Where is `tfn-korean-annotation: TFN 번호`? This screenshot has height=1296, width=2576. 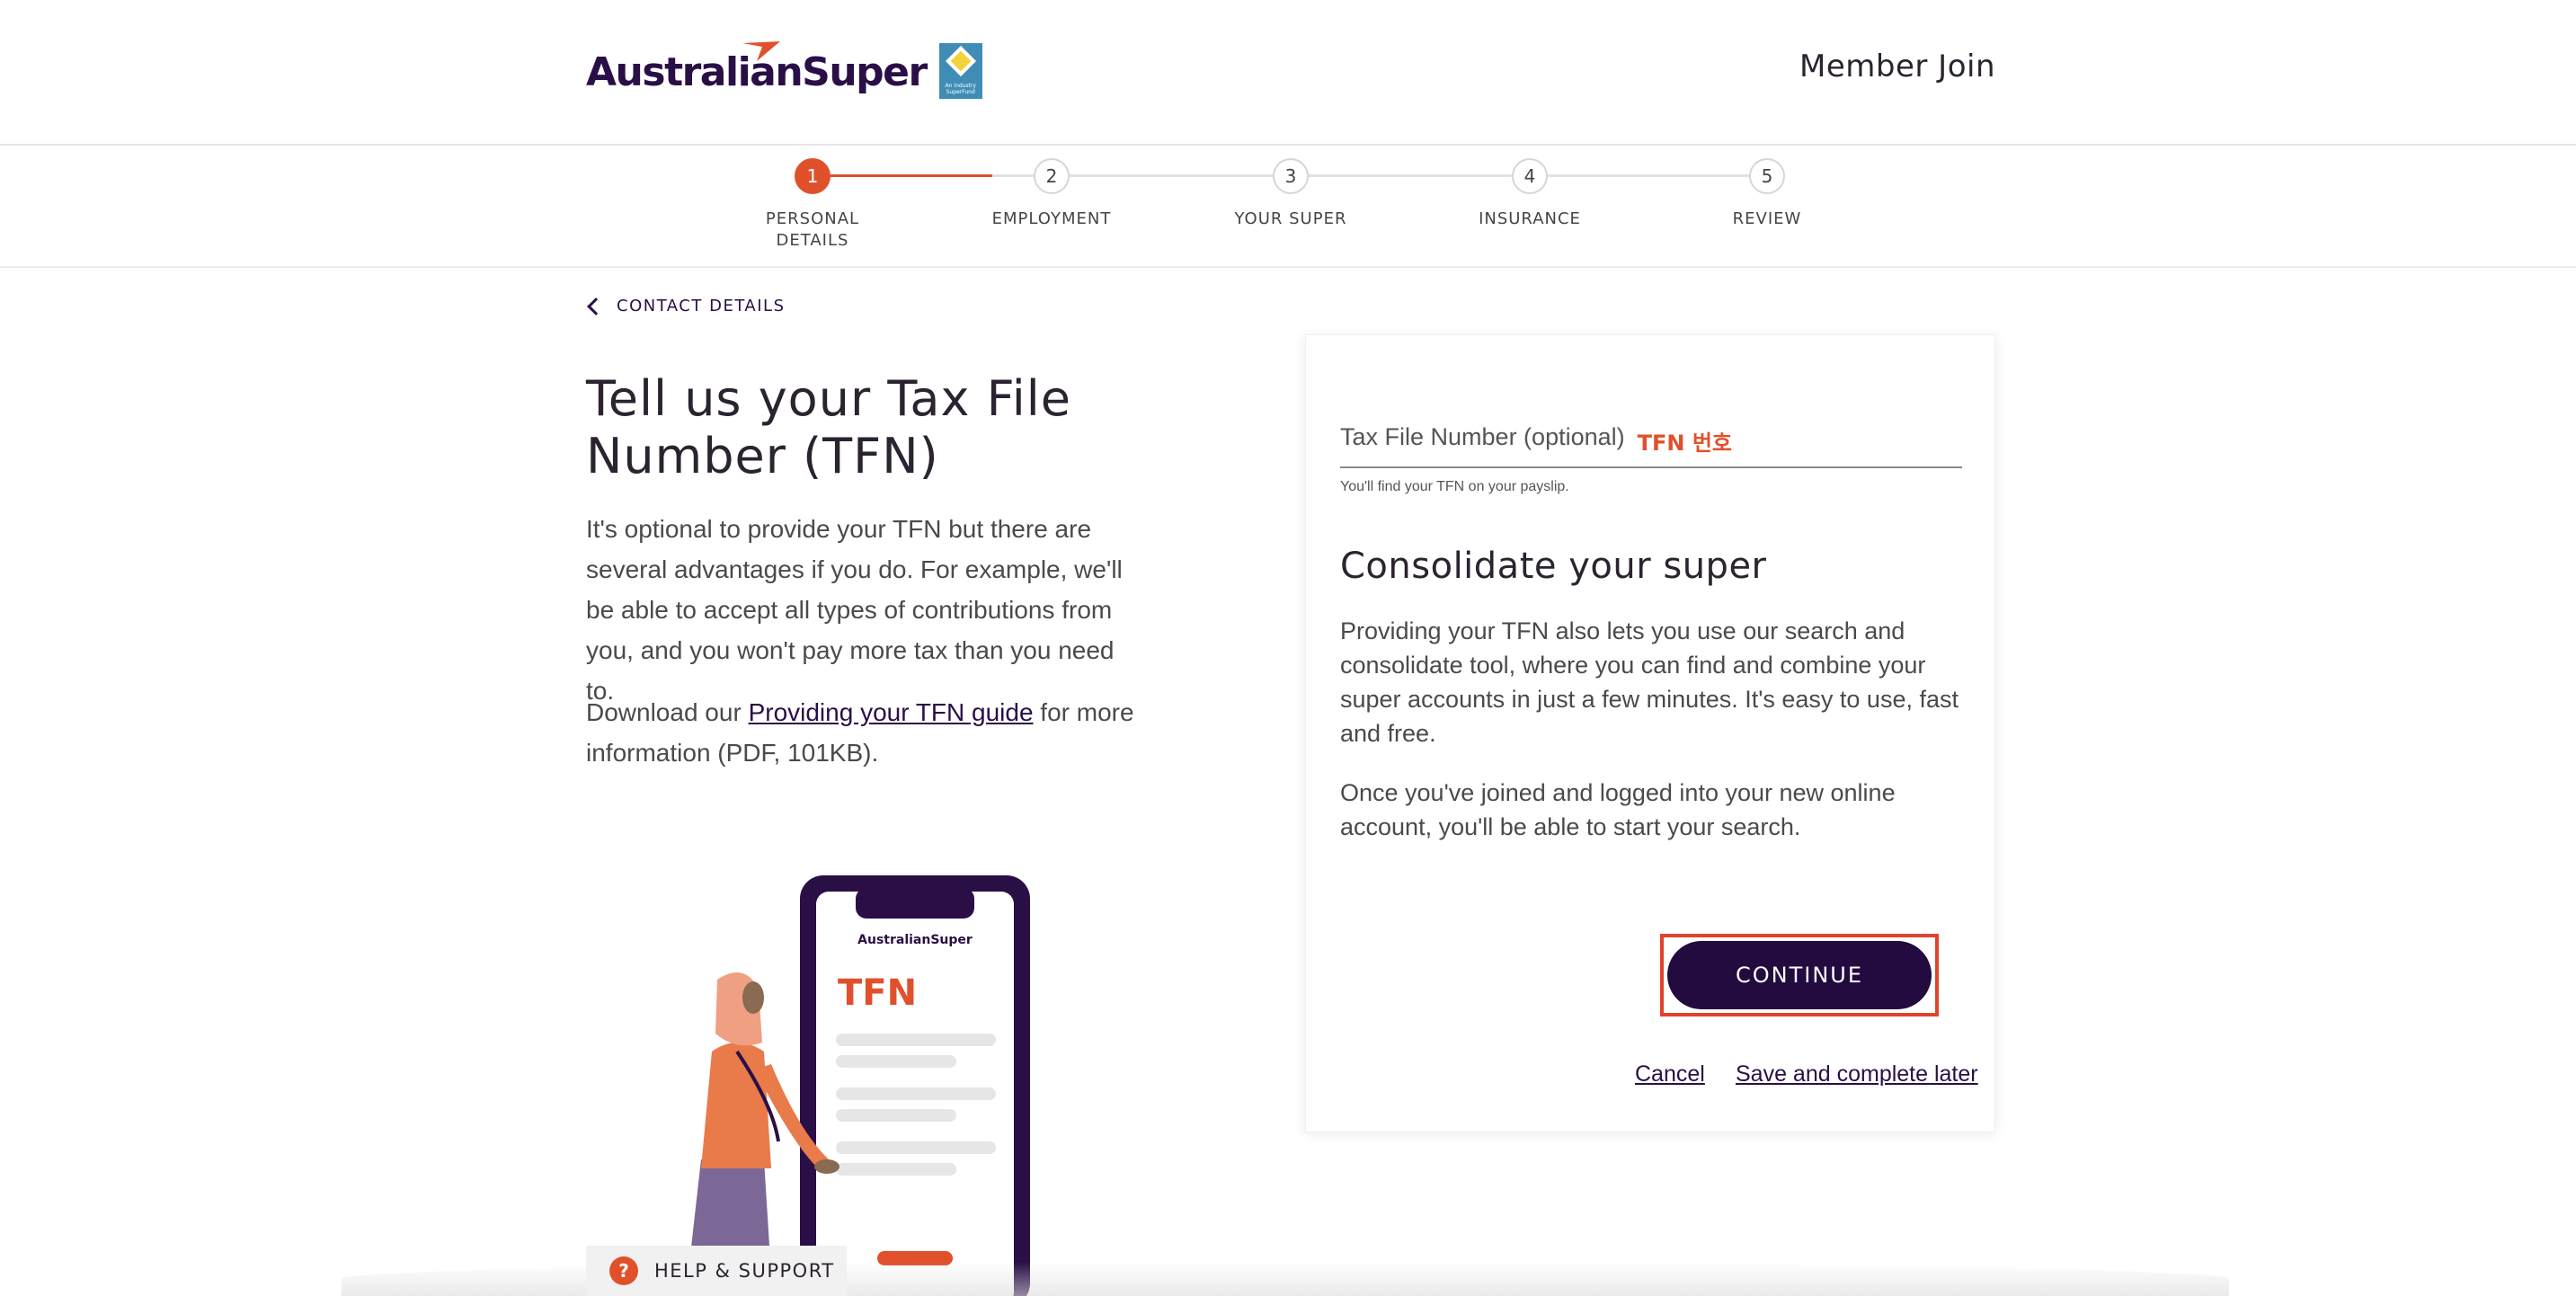 tfn-korean-annotation: TFN 번호 is located at coordinates (1684, 443).